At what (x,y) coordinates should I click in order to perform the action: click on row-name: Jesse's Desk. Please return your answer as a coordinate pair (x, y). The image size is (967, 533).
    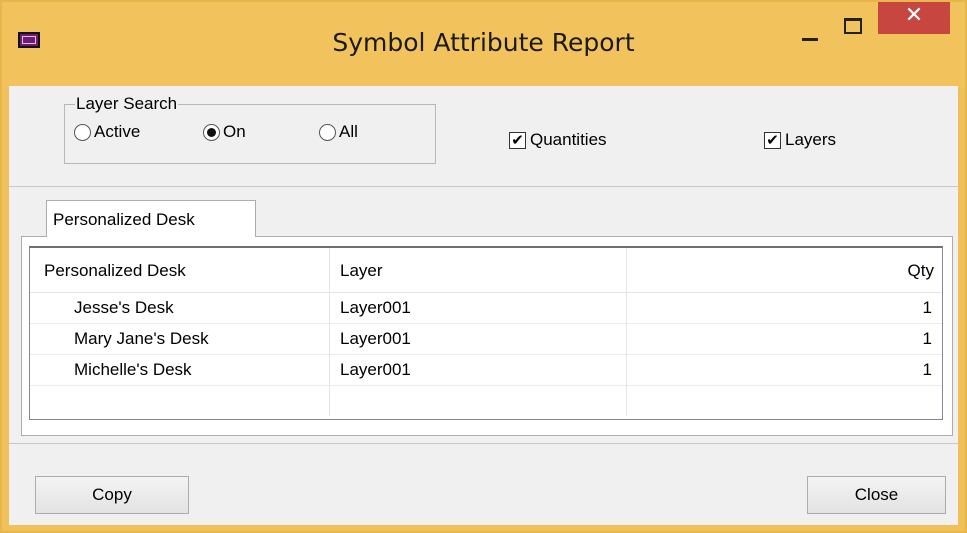
    Looking at the image, I should click on (124, 307).